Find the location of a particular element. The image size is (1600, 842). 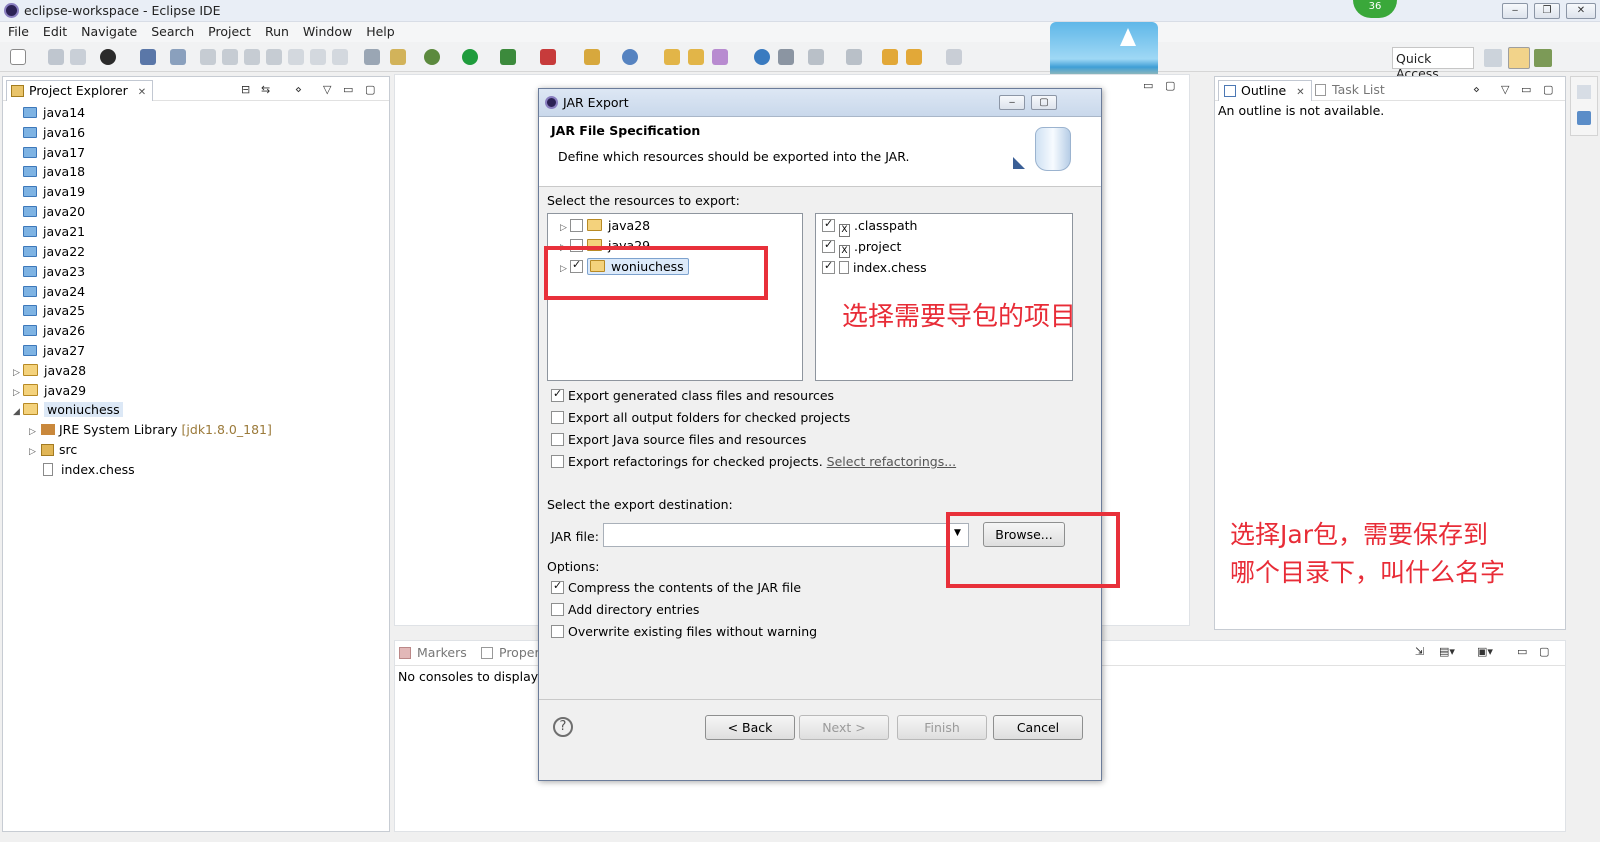

menu-run: Run is located at coordinates (276, 31).